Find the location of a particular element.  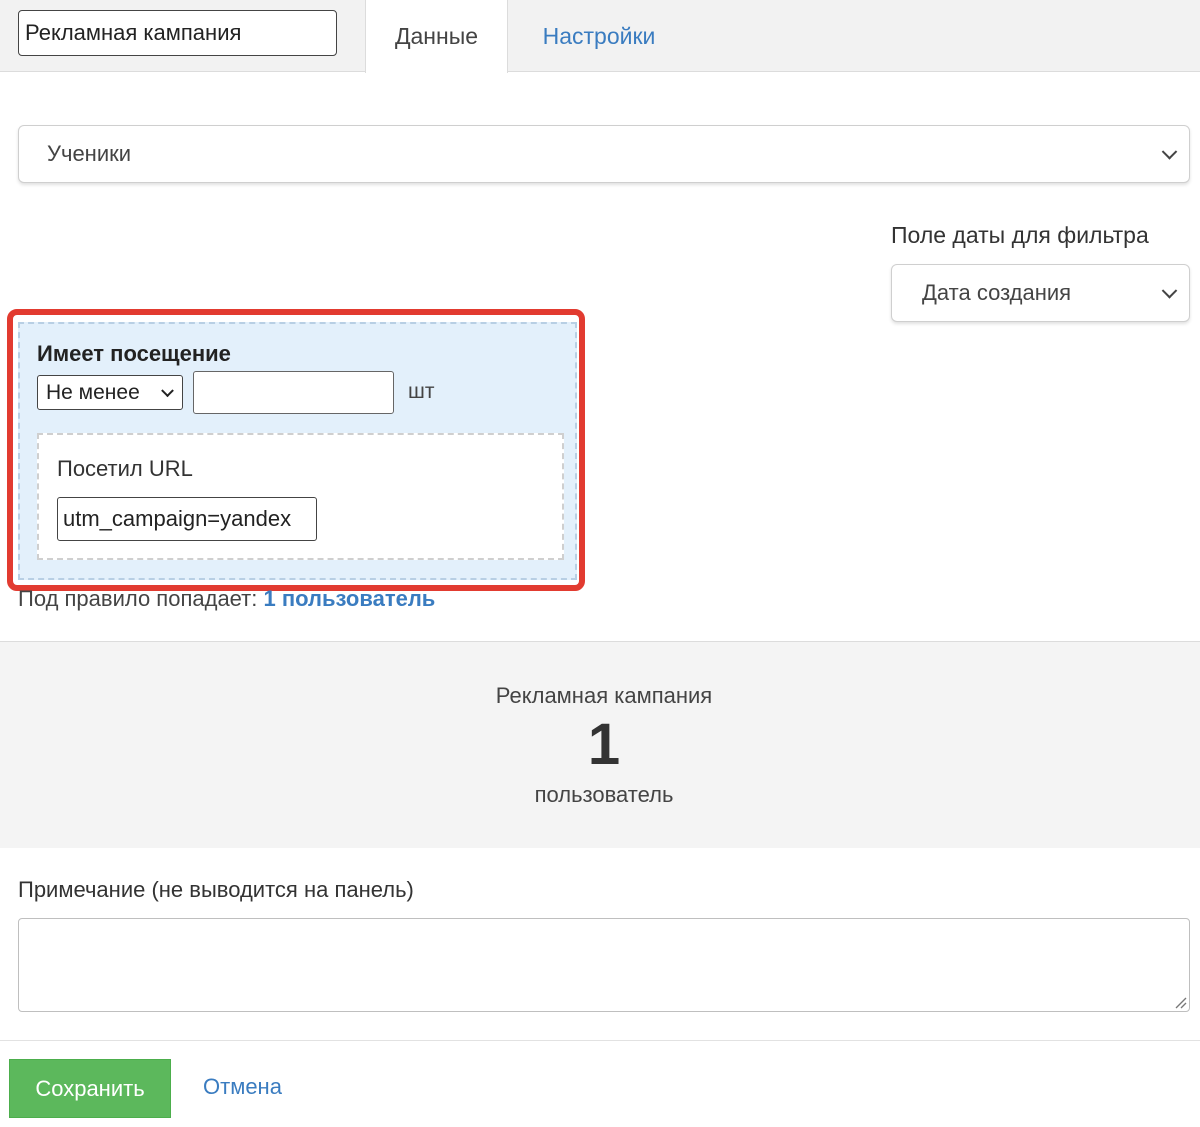

highlight-frame is located at coordinates (296, 450).